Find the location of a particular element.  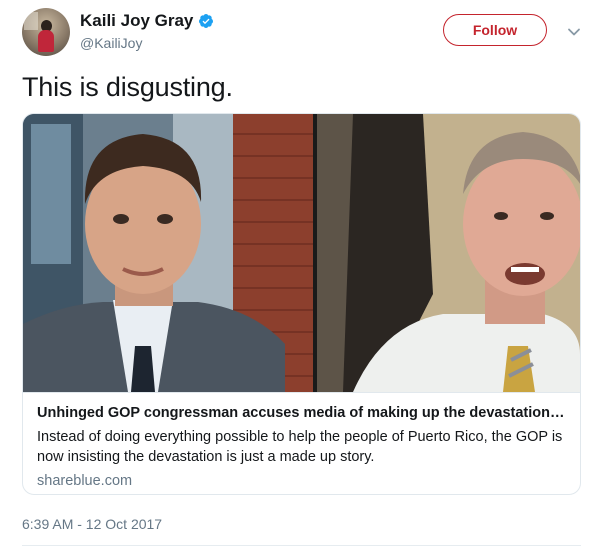

tweet-text: This is disgusting. is located at coordinates (127, 87).